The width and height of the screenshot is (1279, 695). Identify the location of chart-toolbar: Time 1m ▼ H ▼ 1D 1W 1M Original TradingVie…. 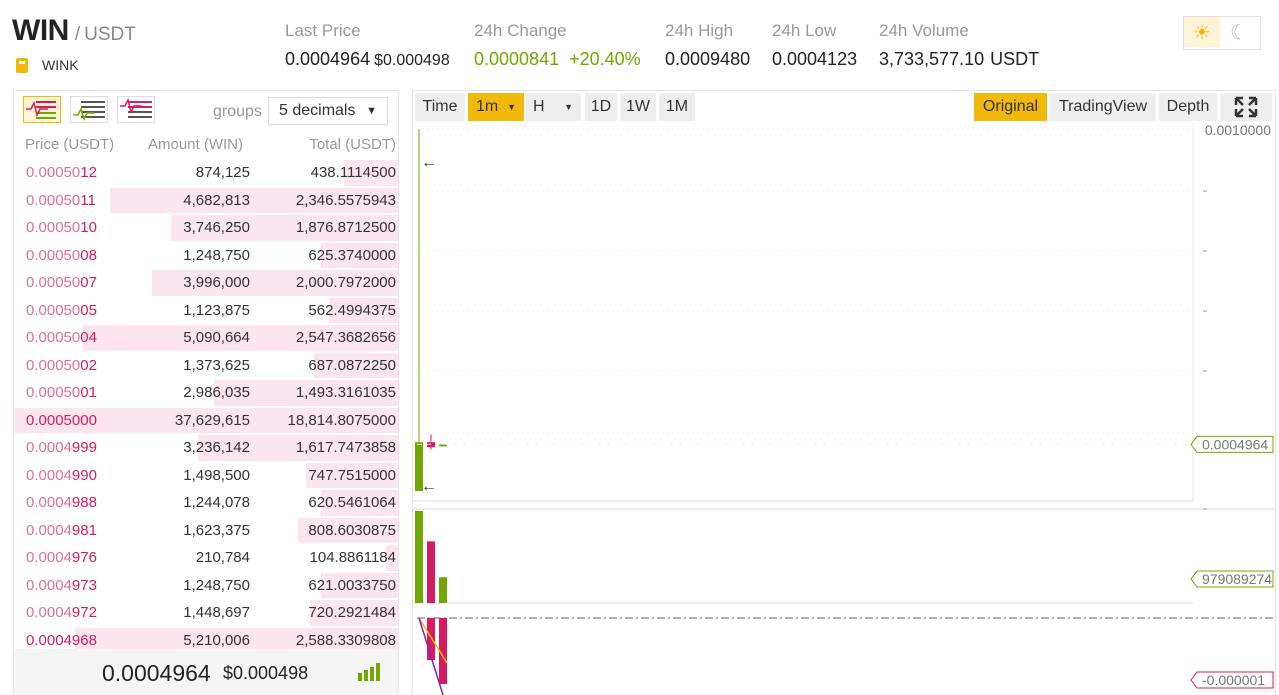
(844, 107).